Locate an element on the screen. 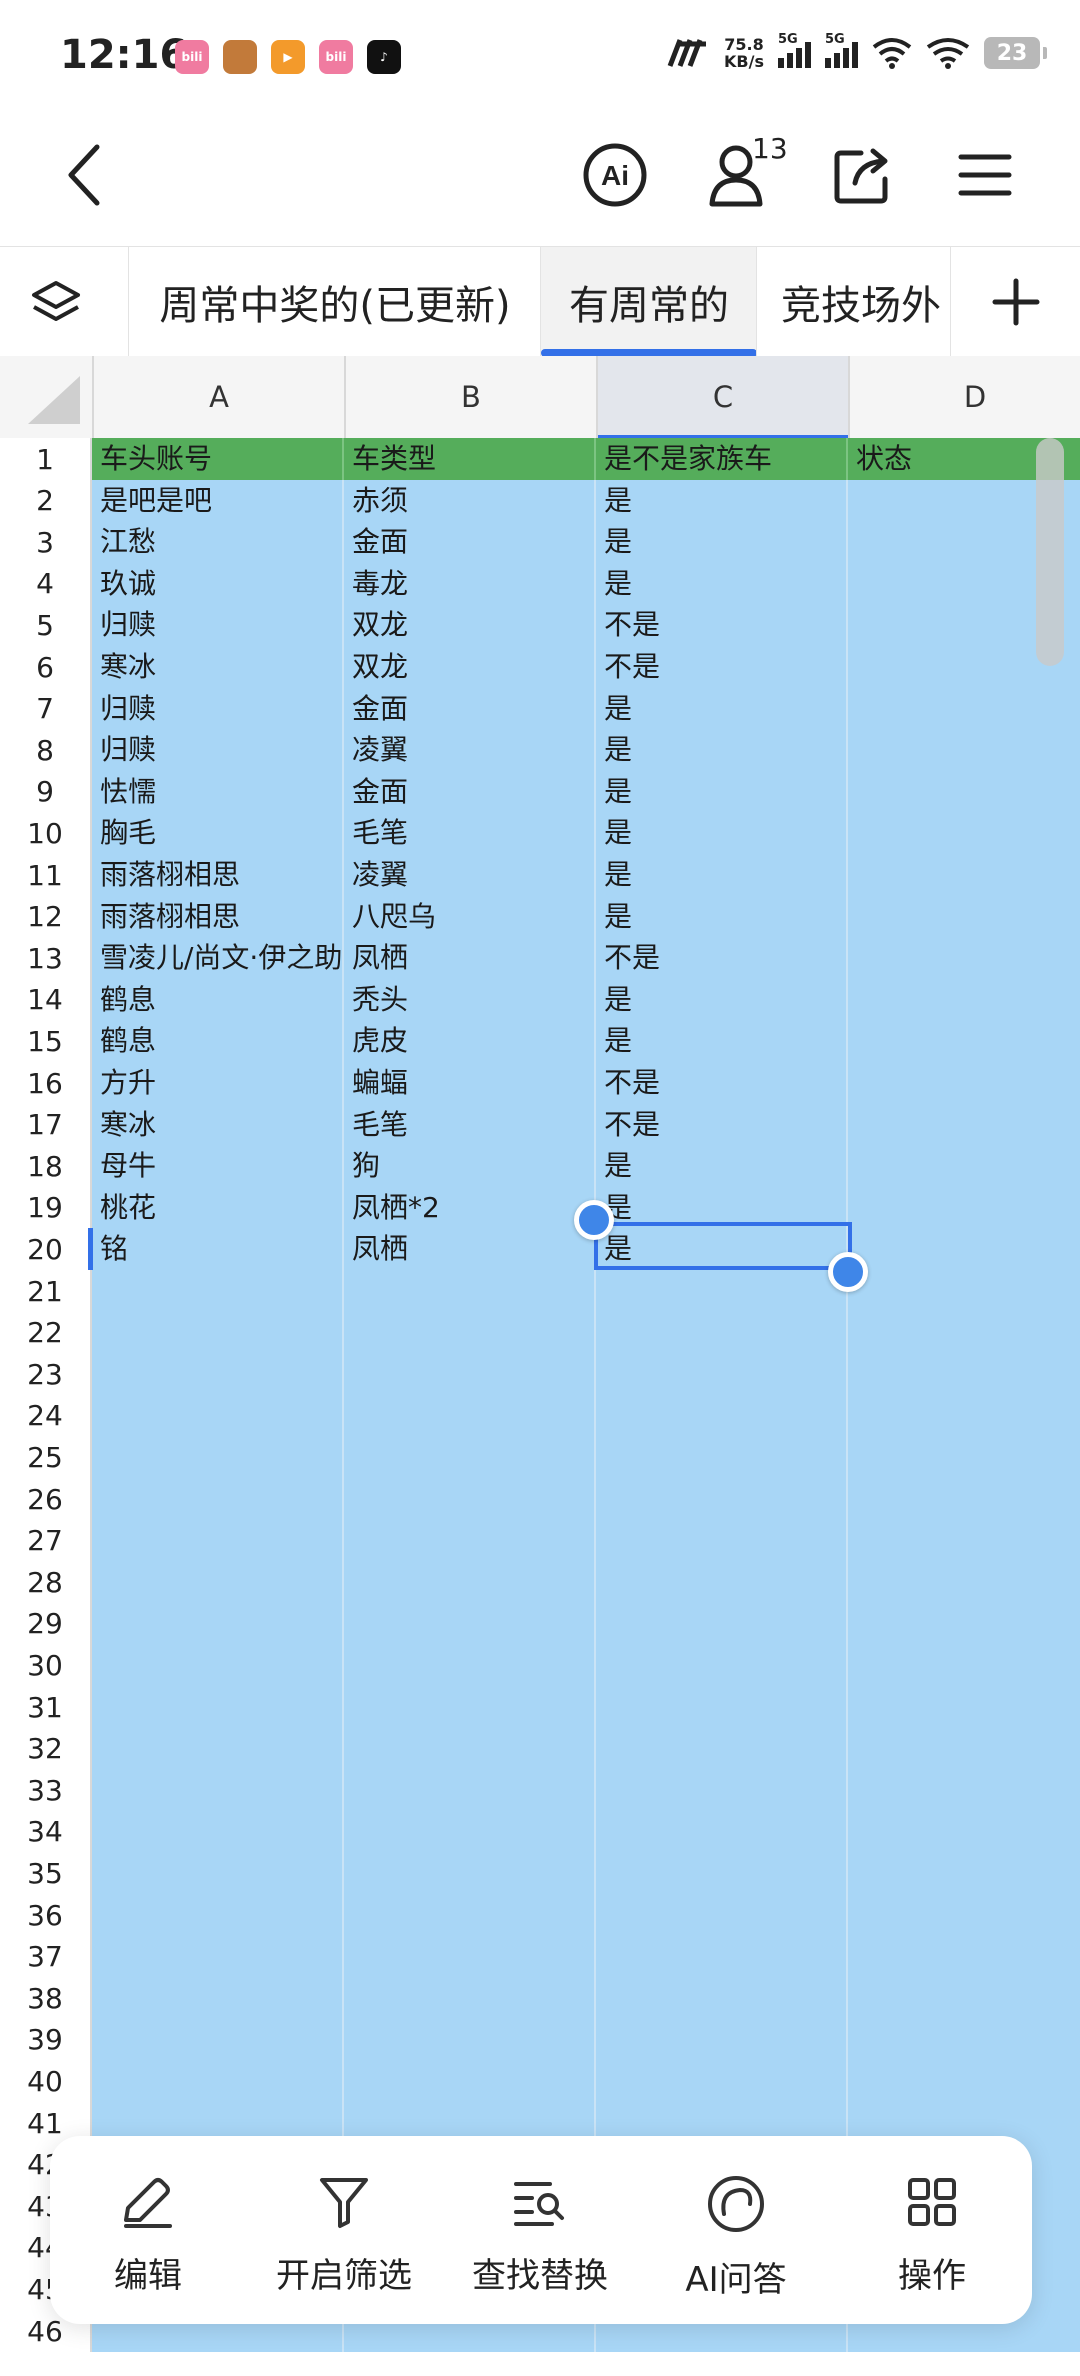 This screenshot has width=1080, height=2376. row-number: 36 is located at coordinates (46, 1915).